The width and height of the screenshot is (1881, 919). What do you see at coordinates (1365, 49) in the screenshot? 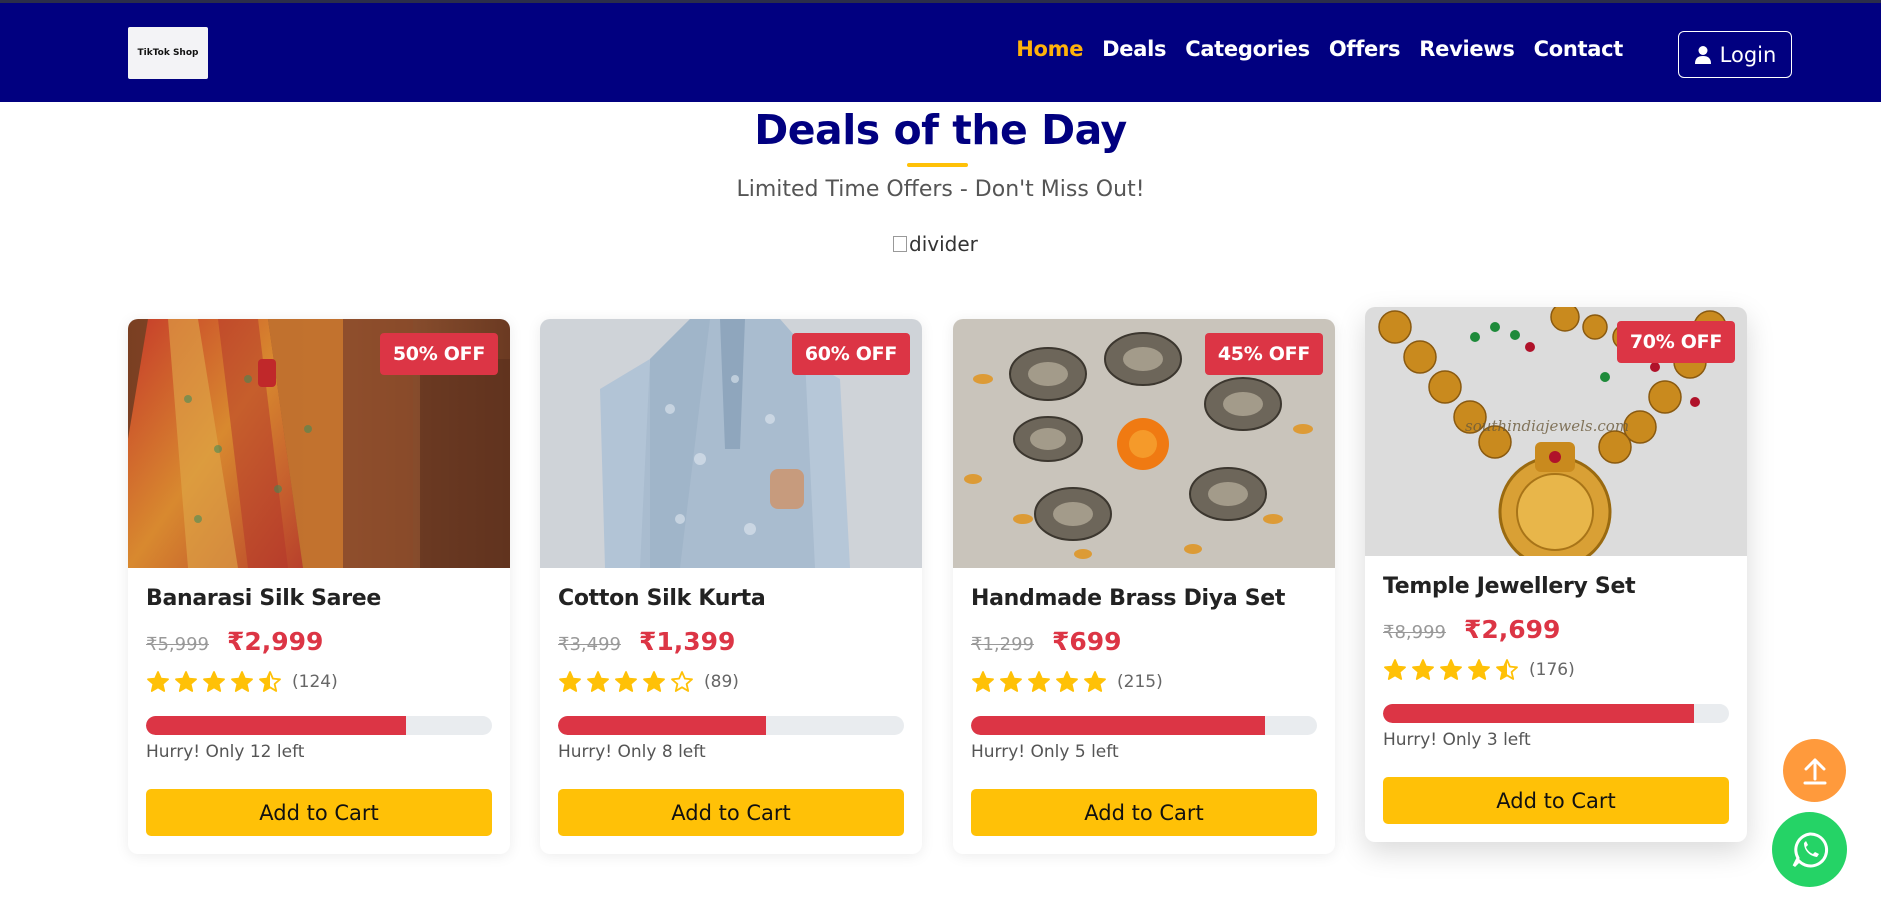
I see `nav-offers: Offers` at bounding box center [1365, 49].